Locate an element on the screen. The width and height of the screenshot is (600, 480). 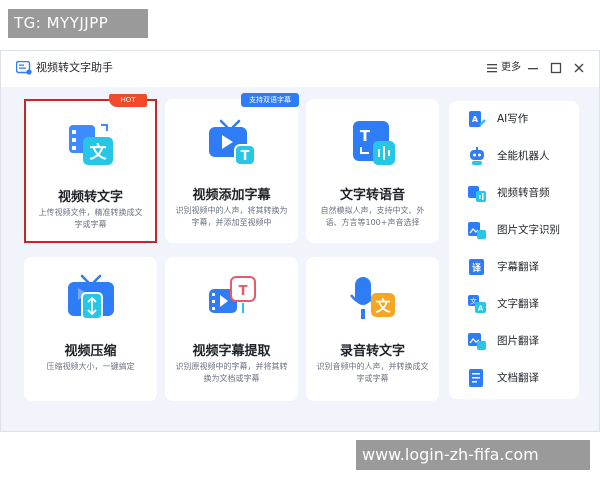
app-logo-icon is located at coordinates (24, 68).